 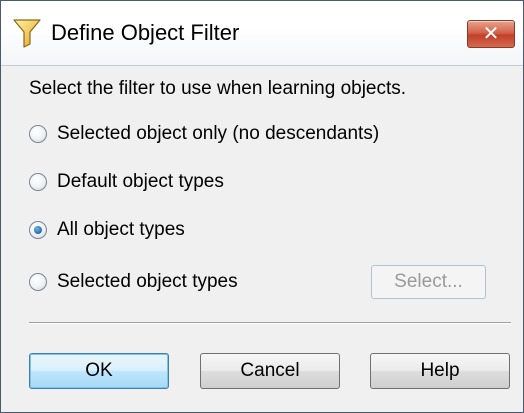 I want to click on close-button: ✕, so click(x=491, y=34).